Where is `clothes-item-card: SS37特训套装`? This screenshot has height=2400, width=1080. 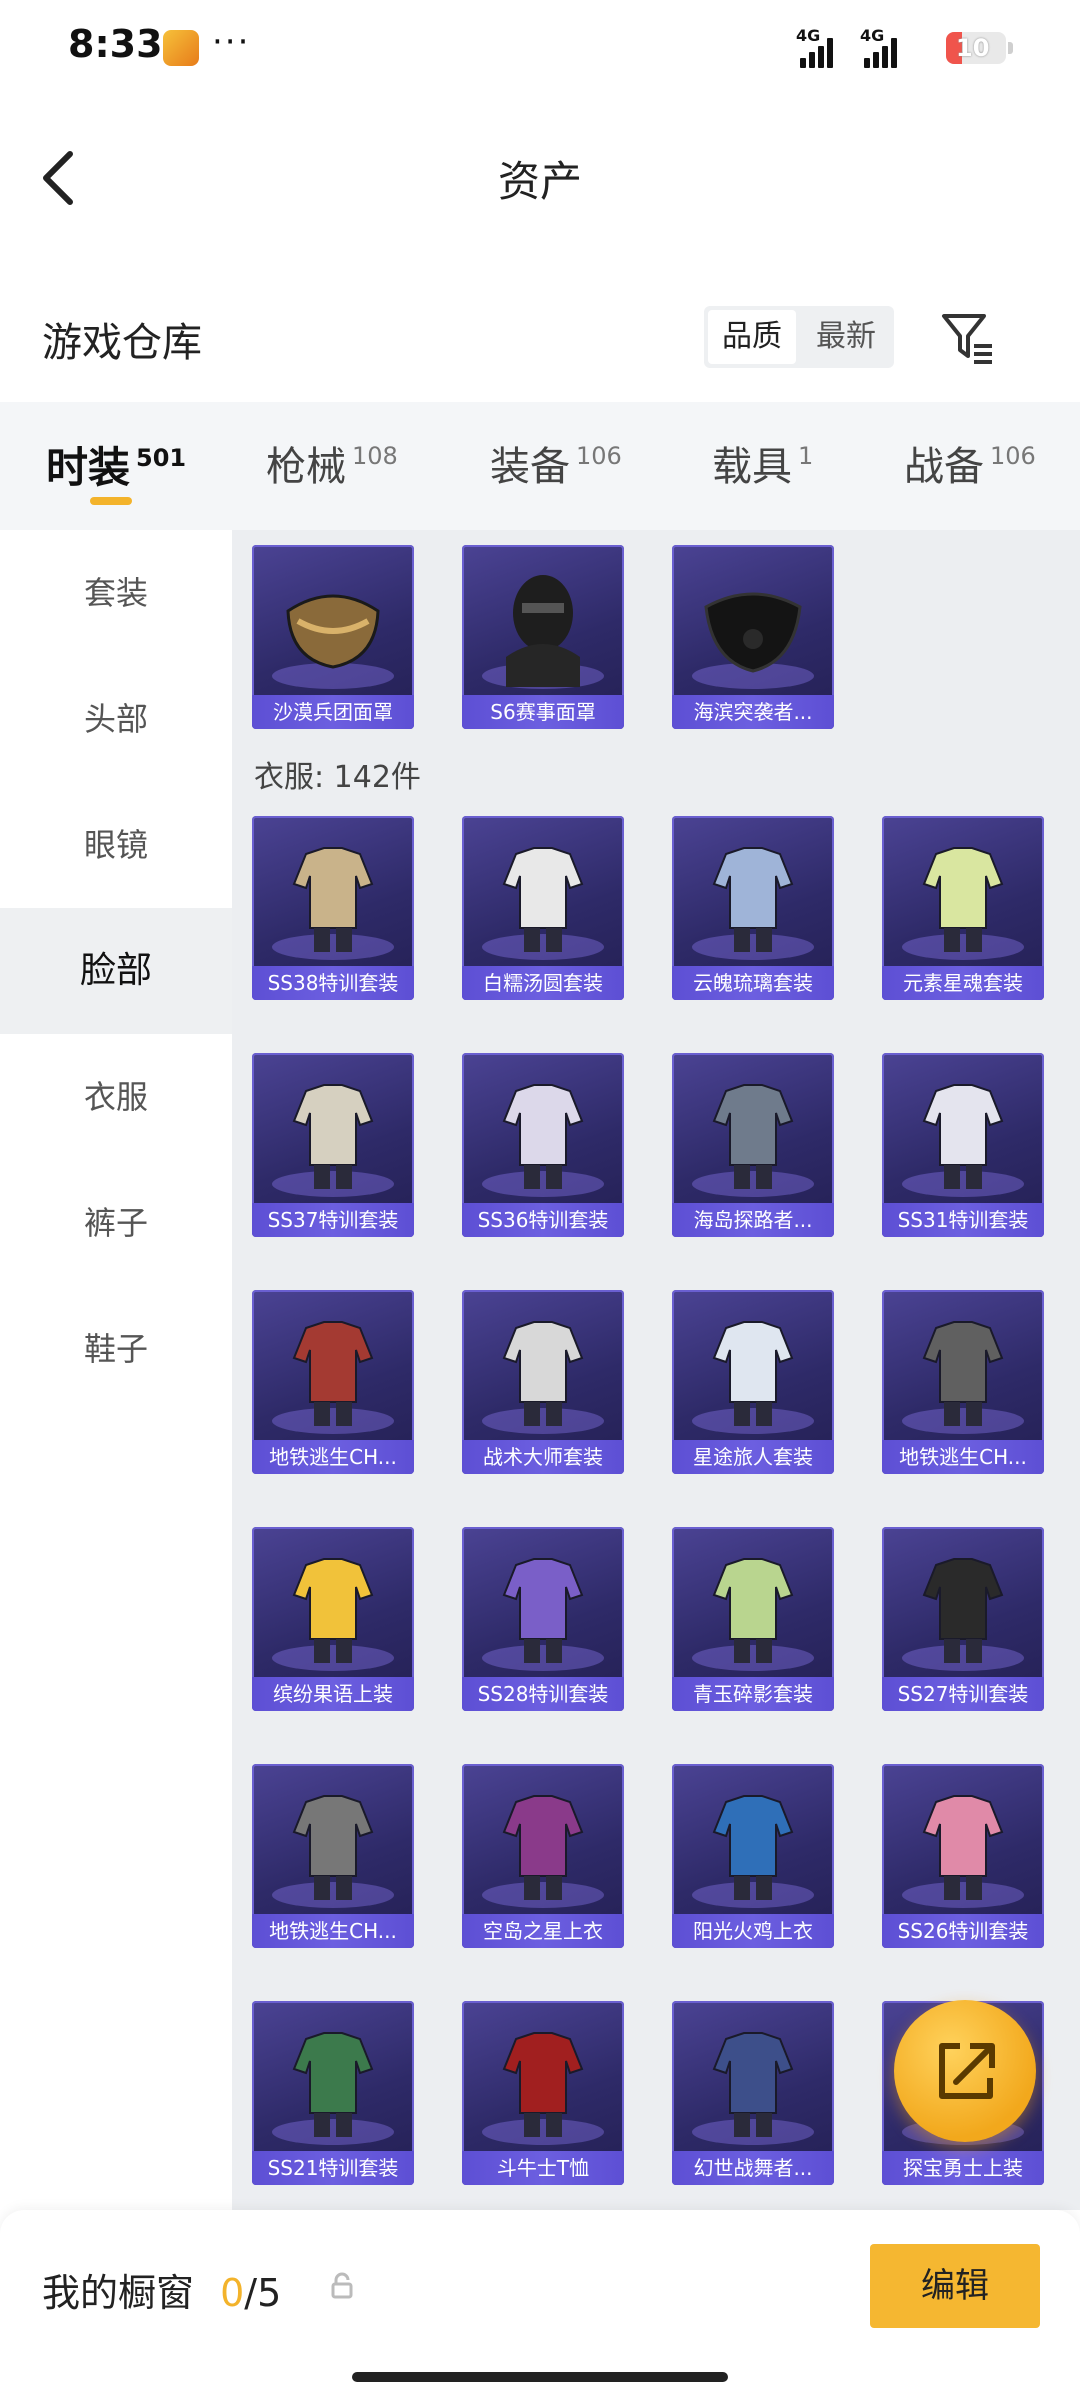 clothes-item-card: SS37特训套装 is located at coordinates (333, 1145).